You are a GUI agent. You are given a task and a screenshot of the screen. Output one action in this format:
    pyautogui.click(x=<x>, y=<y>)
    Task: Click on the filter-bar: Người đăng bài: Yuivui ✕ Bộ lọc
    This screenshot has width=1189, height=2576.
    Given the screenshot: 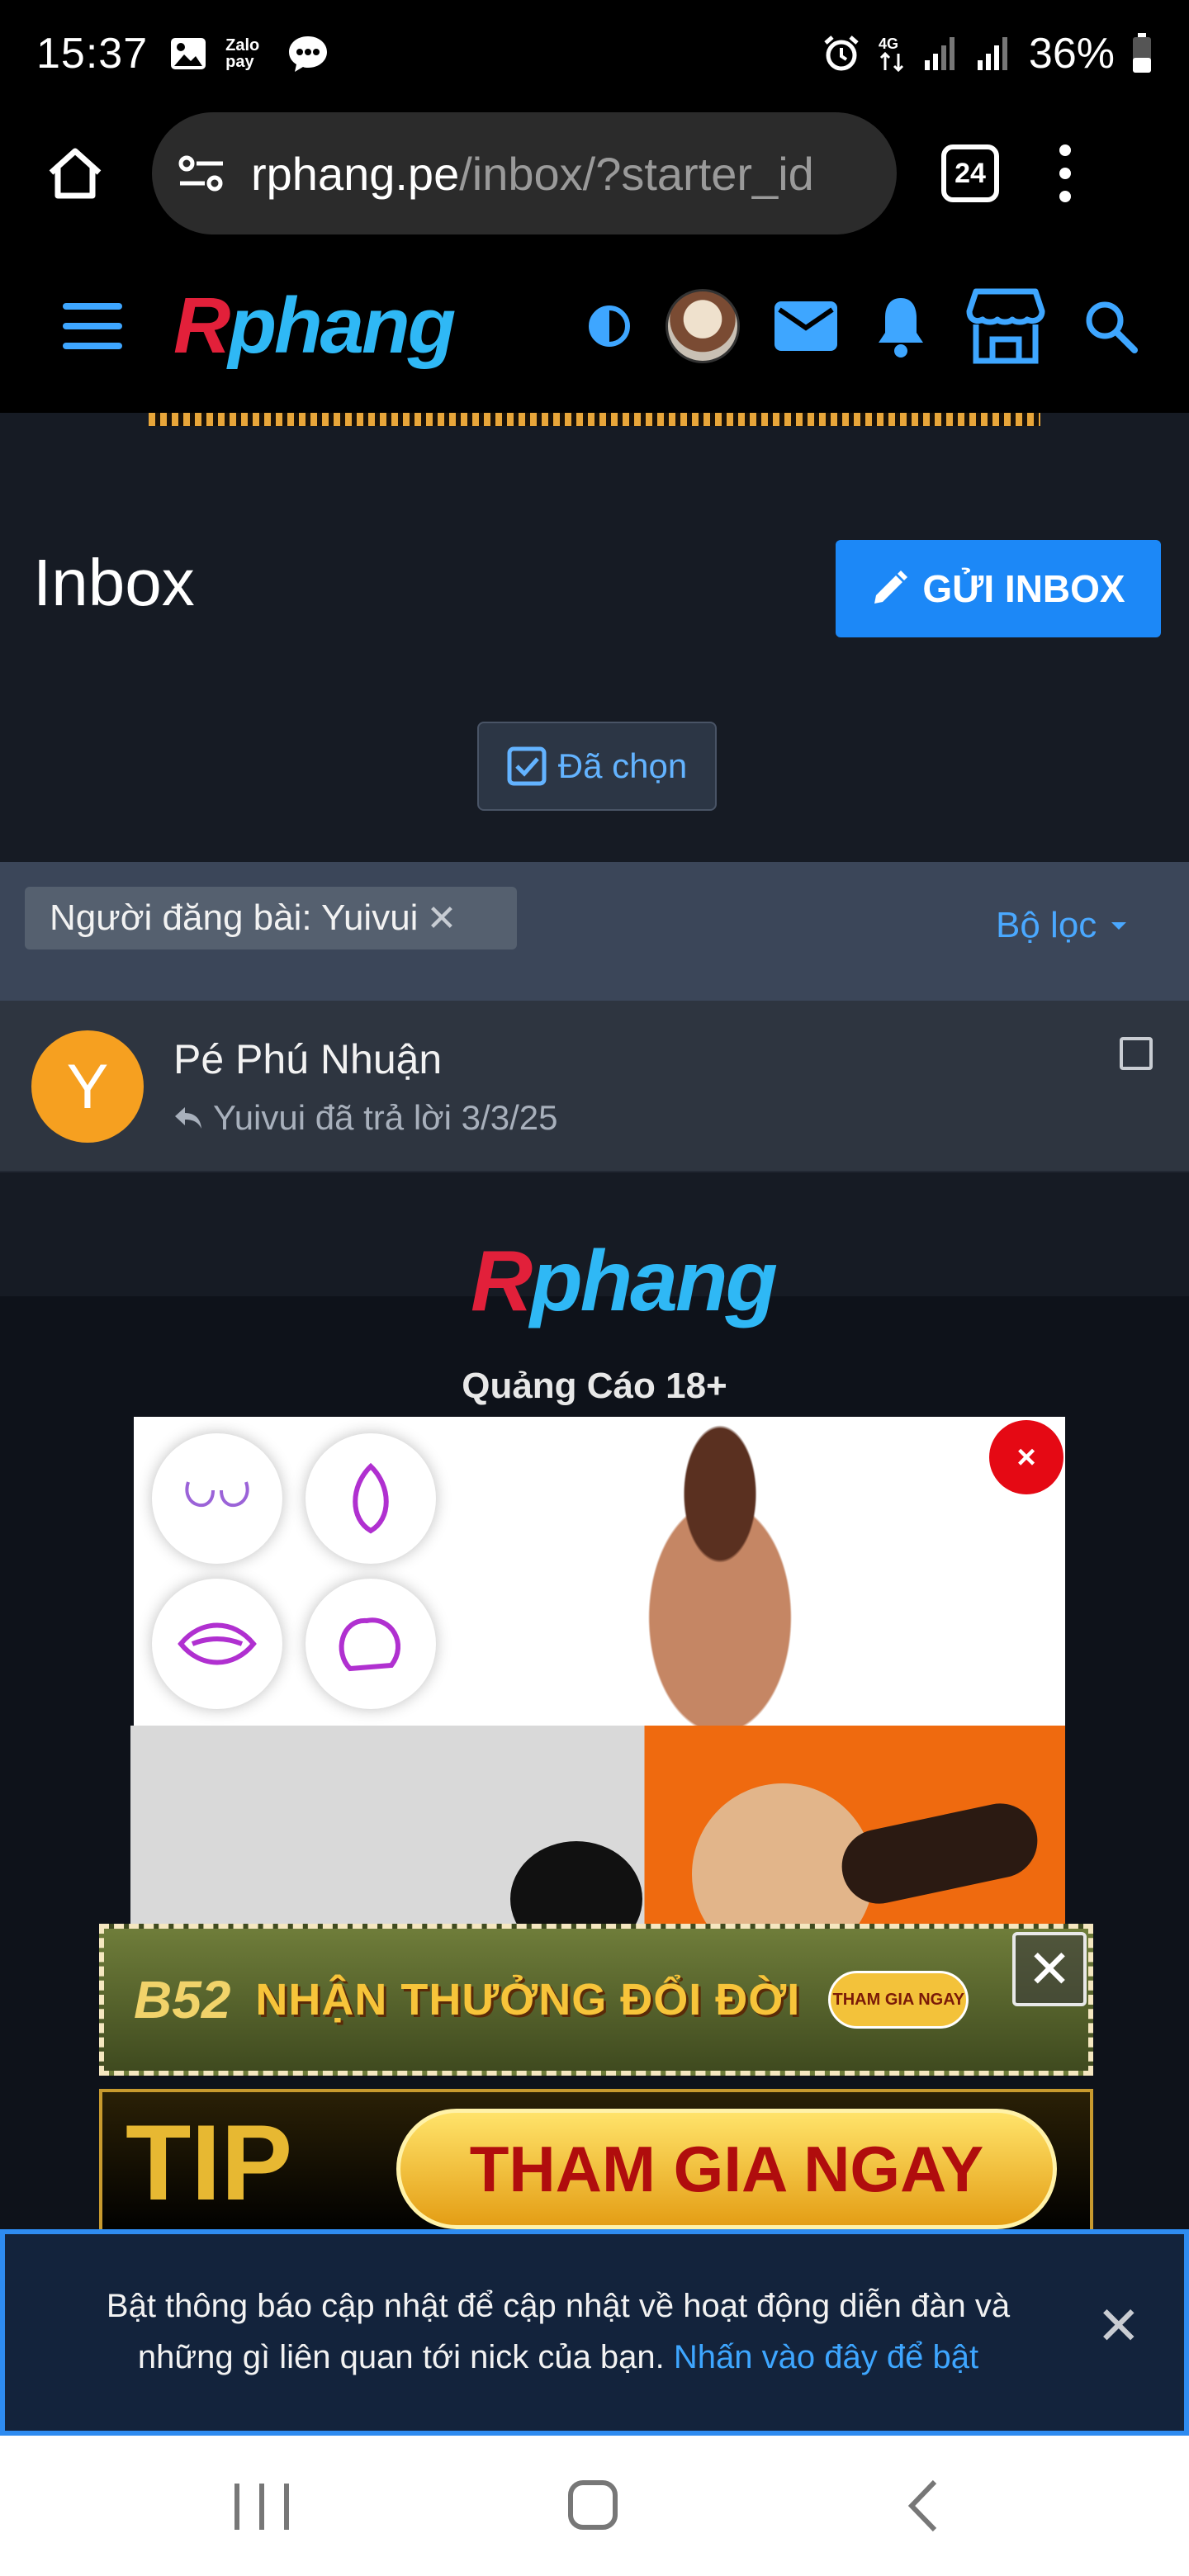 What is the action you would take?
    pyautogui.click(x=594, y=931)
    